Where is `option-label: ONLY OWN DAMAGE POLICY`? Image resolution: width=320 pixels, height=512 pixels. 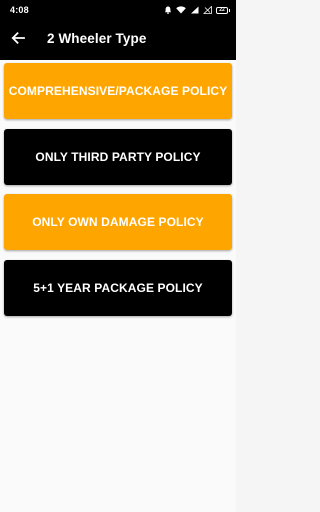 option-label: ONLY OWN DAMAGE POLICY is located at coordinates (118, 222).